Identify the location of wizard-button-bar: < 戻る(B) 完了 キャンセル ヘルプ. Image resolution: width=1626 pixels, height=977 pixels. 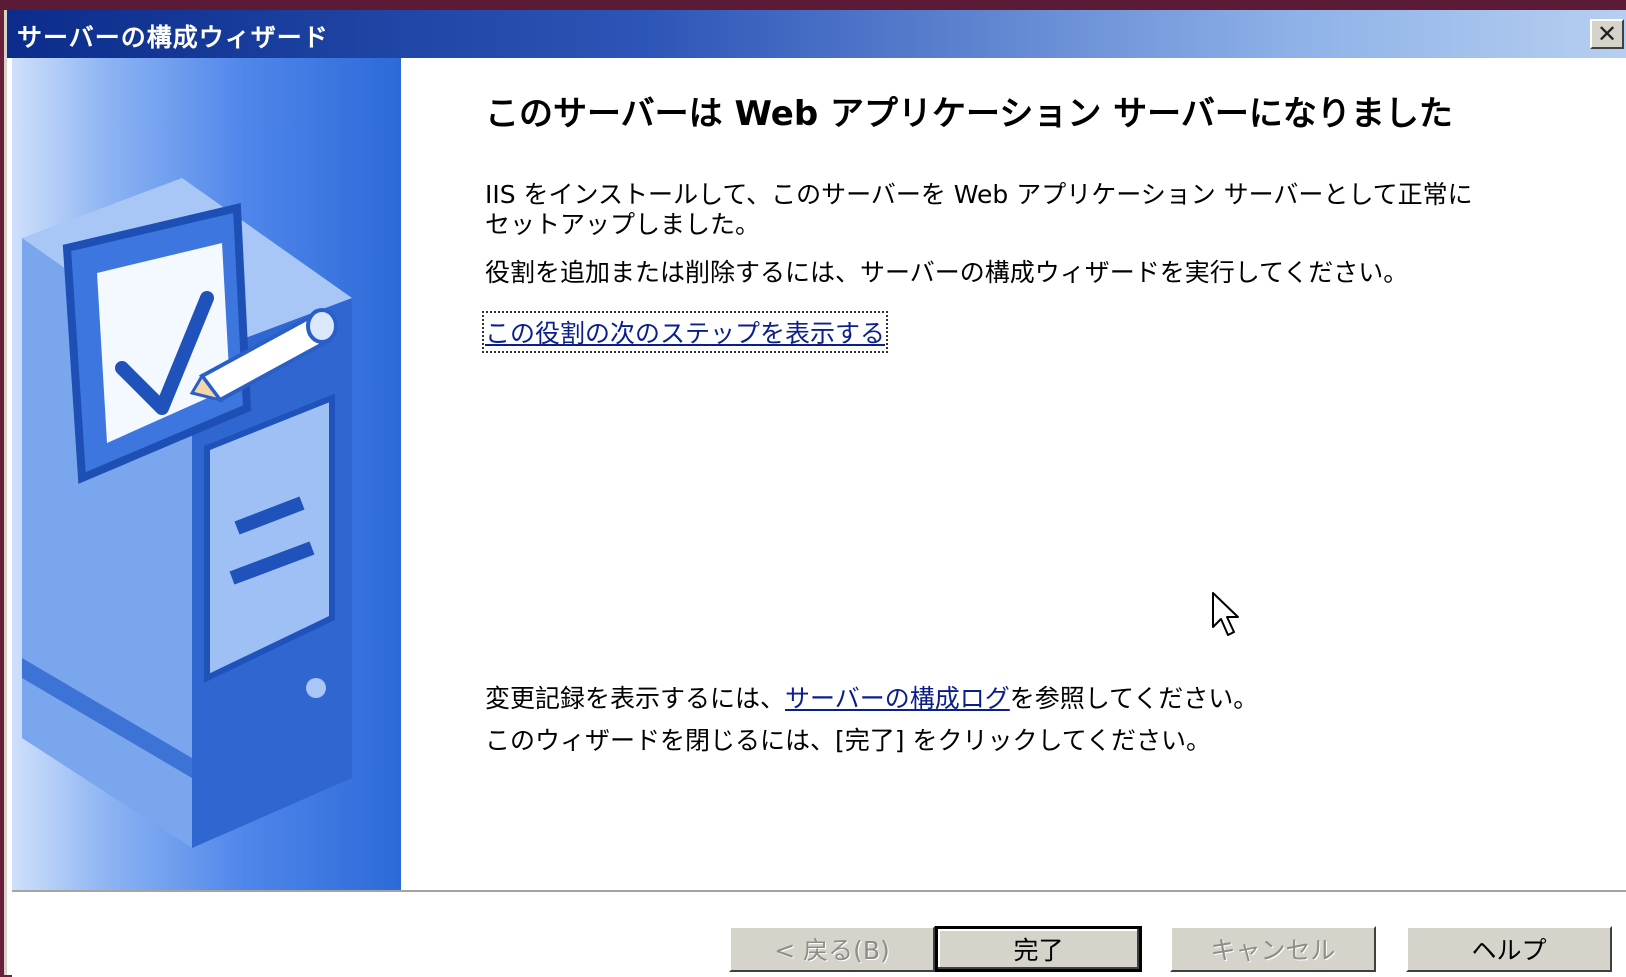
(819, 933).